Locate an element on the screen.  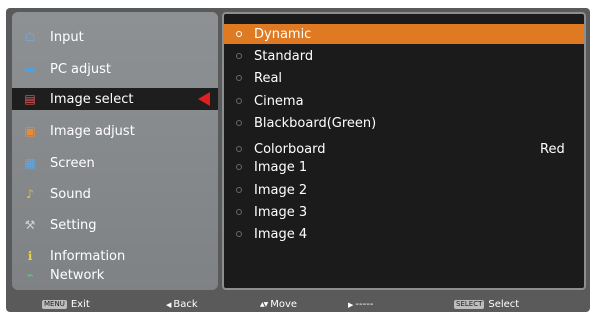
option-image-1: Image 1 is located at coordinates (404, 167).